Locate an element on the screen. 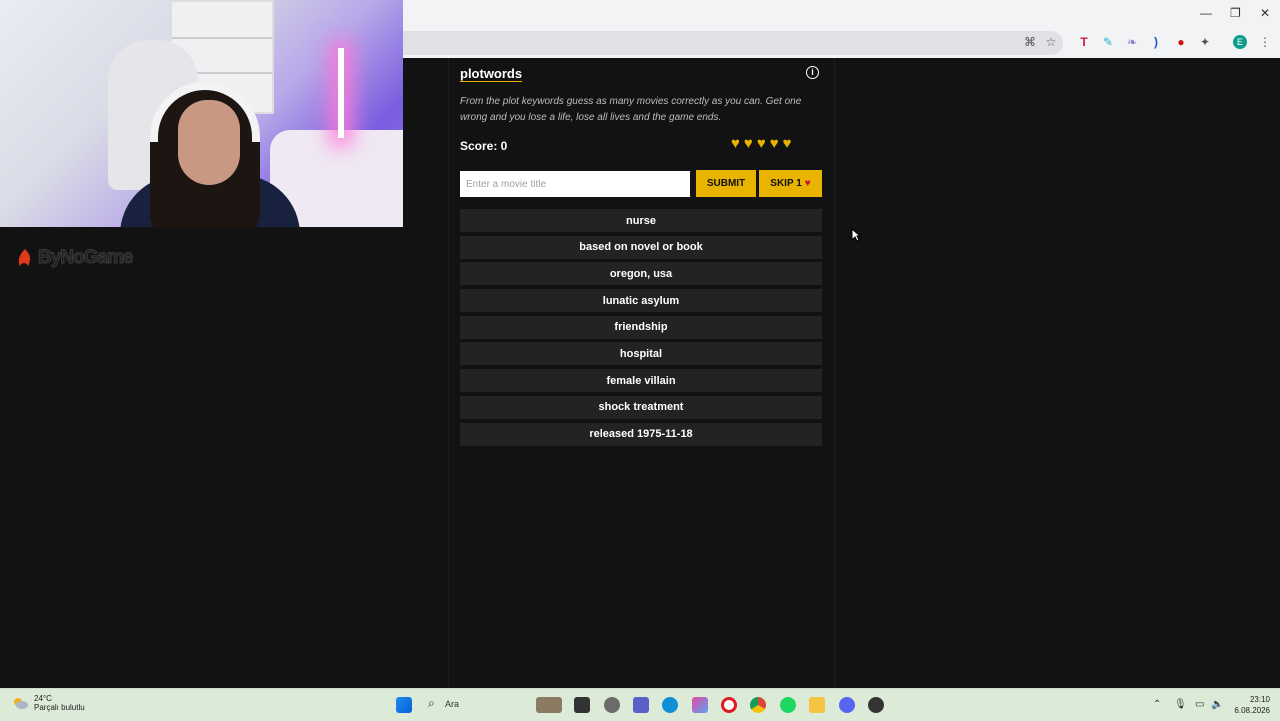  skip-label: SKIP 1 is located at coordinates (786, 183).